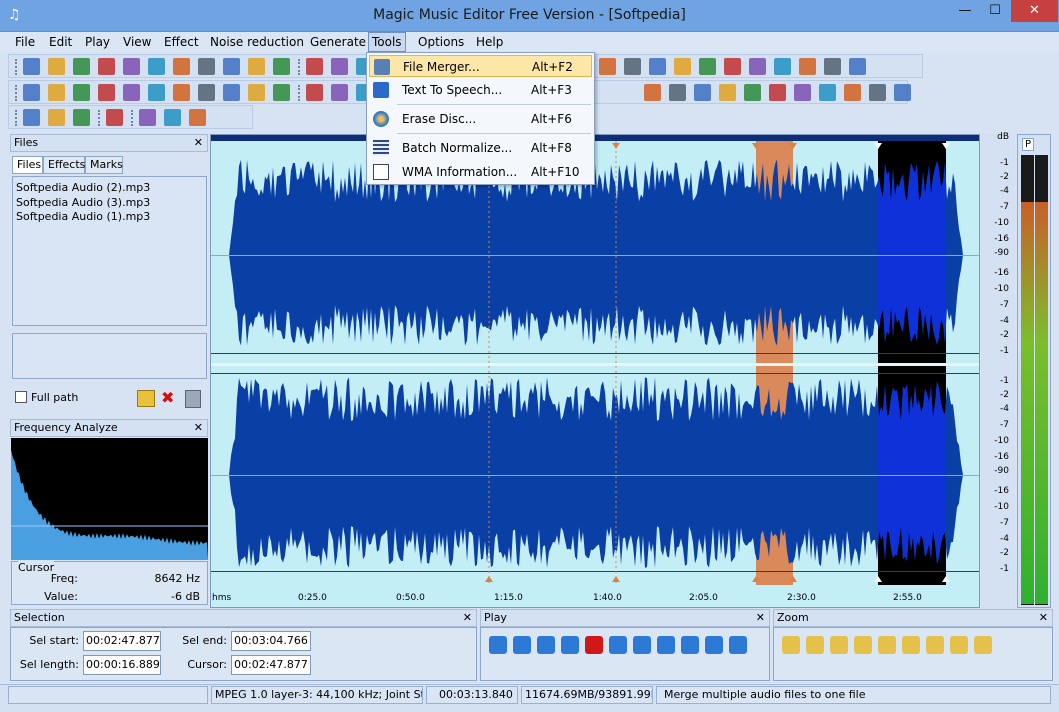  I want to click on play-icon, so click(498, 645).